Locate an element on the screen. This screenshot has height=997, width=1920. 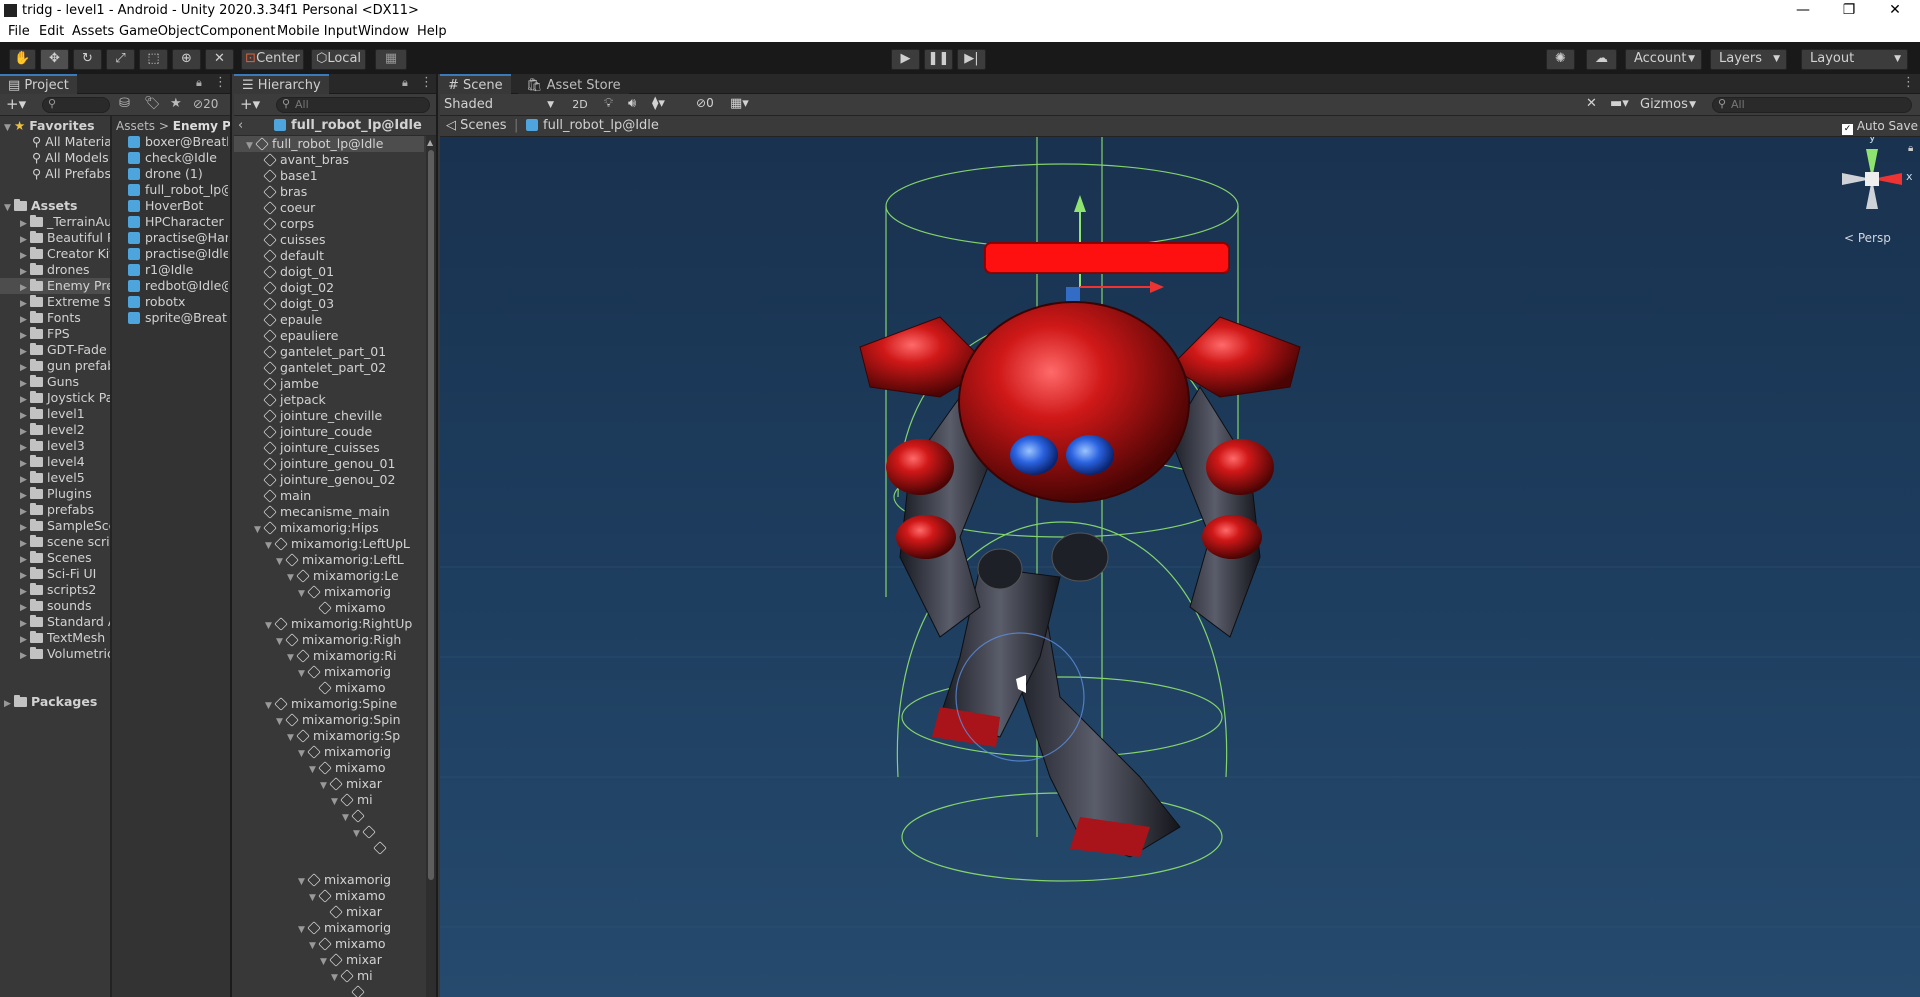
folder-item: ▶ Fonts is located at coordinates (65, 318).